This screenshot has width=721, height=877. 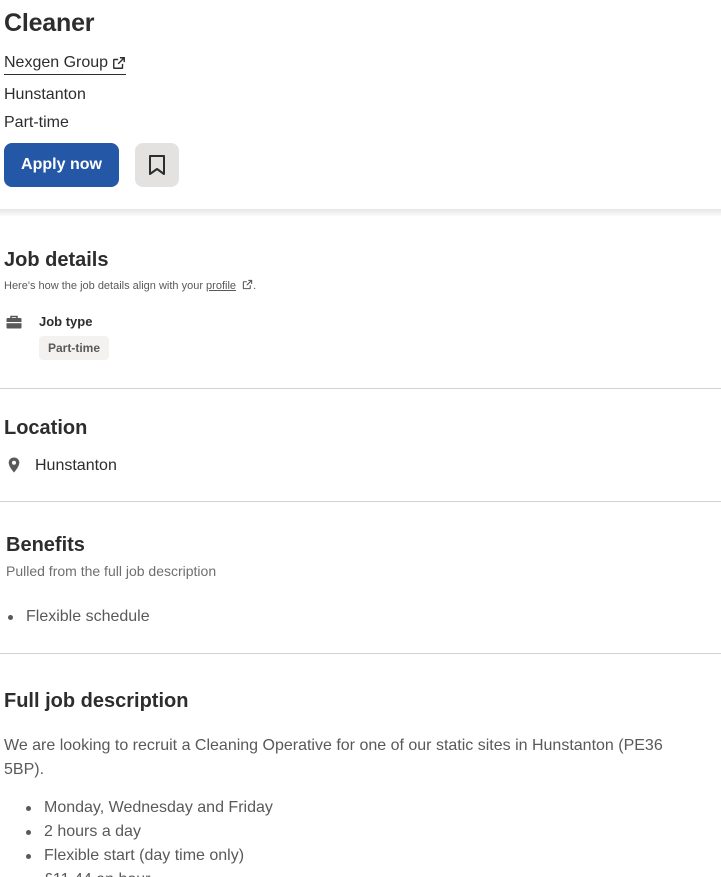 I want to click on list-item-text: £11.44 an hour, so click(x=97, y=872).